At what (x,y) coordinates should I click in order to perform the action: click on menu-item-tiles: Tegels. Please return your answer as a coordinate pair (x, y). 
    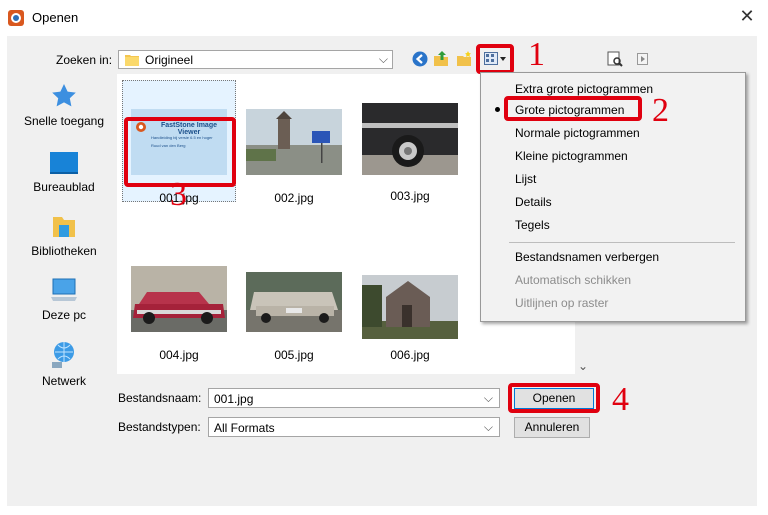
    Looking at the image, I should click on (532, 225).